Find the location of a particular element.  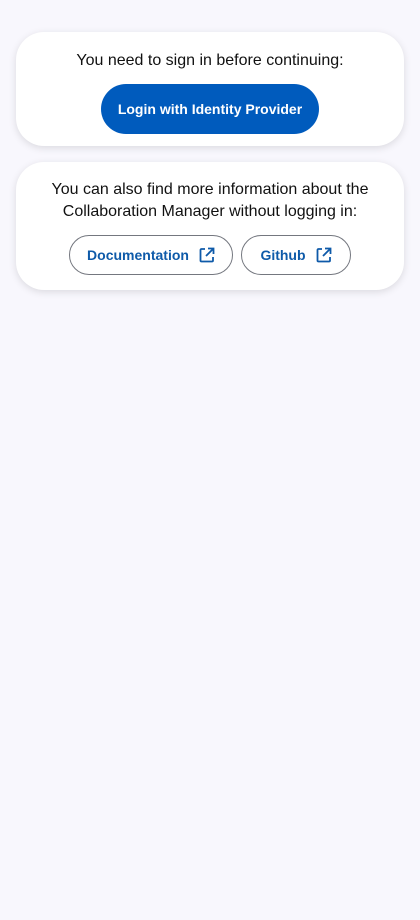

sign-in-prompt: You need to sign in before continuing: is located at coordinates (210, 60).